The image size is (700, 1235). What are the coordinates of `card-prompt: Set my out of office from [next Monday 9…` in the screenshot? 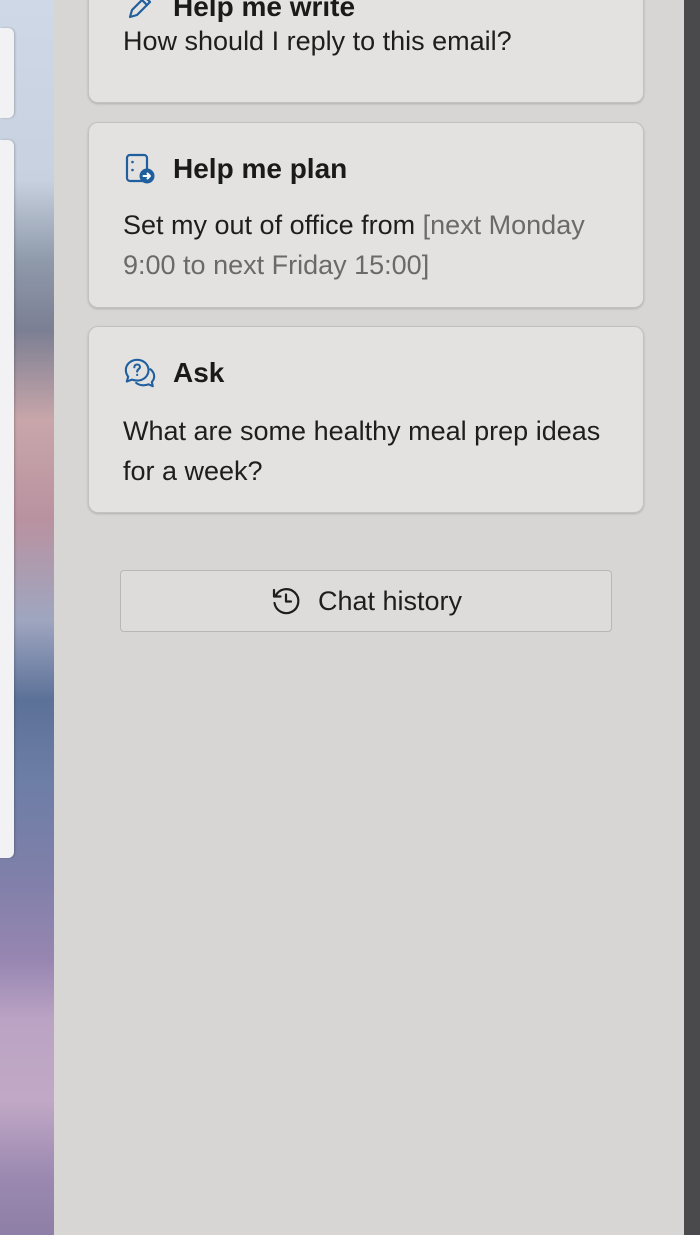 It's located at (369, 245).